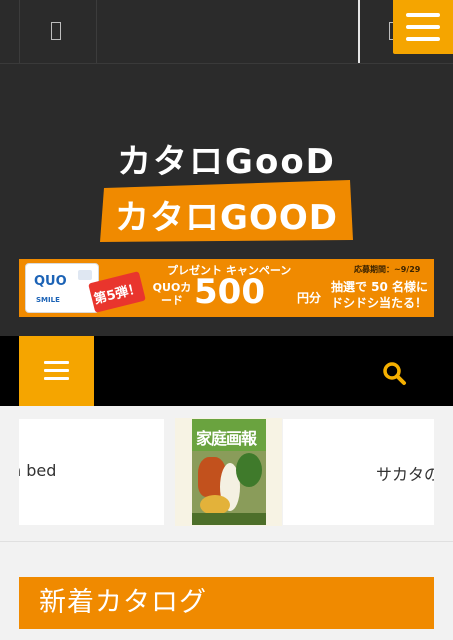 Image resolution: width=453 pixels, height=640 pixels. I want to click on logo-text: カタロGOOD, so click(226, 217).